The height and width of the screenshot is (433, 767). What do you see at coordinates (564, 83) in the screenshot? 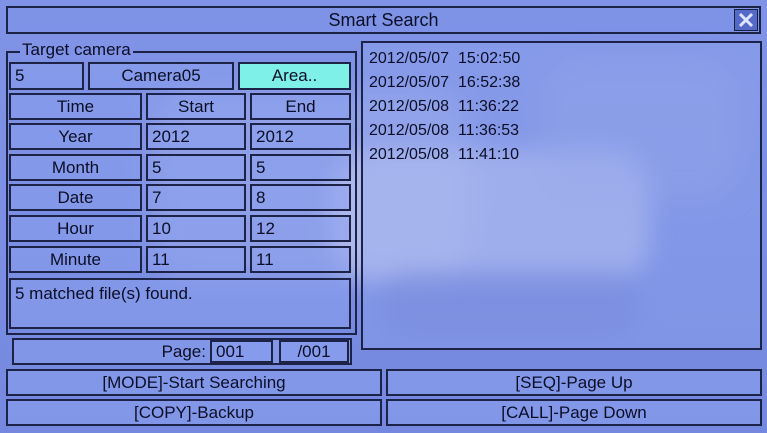
I see `result-item: 2012/05/07 16:52:38` at bounding box center [564, 83].